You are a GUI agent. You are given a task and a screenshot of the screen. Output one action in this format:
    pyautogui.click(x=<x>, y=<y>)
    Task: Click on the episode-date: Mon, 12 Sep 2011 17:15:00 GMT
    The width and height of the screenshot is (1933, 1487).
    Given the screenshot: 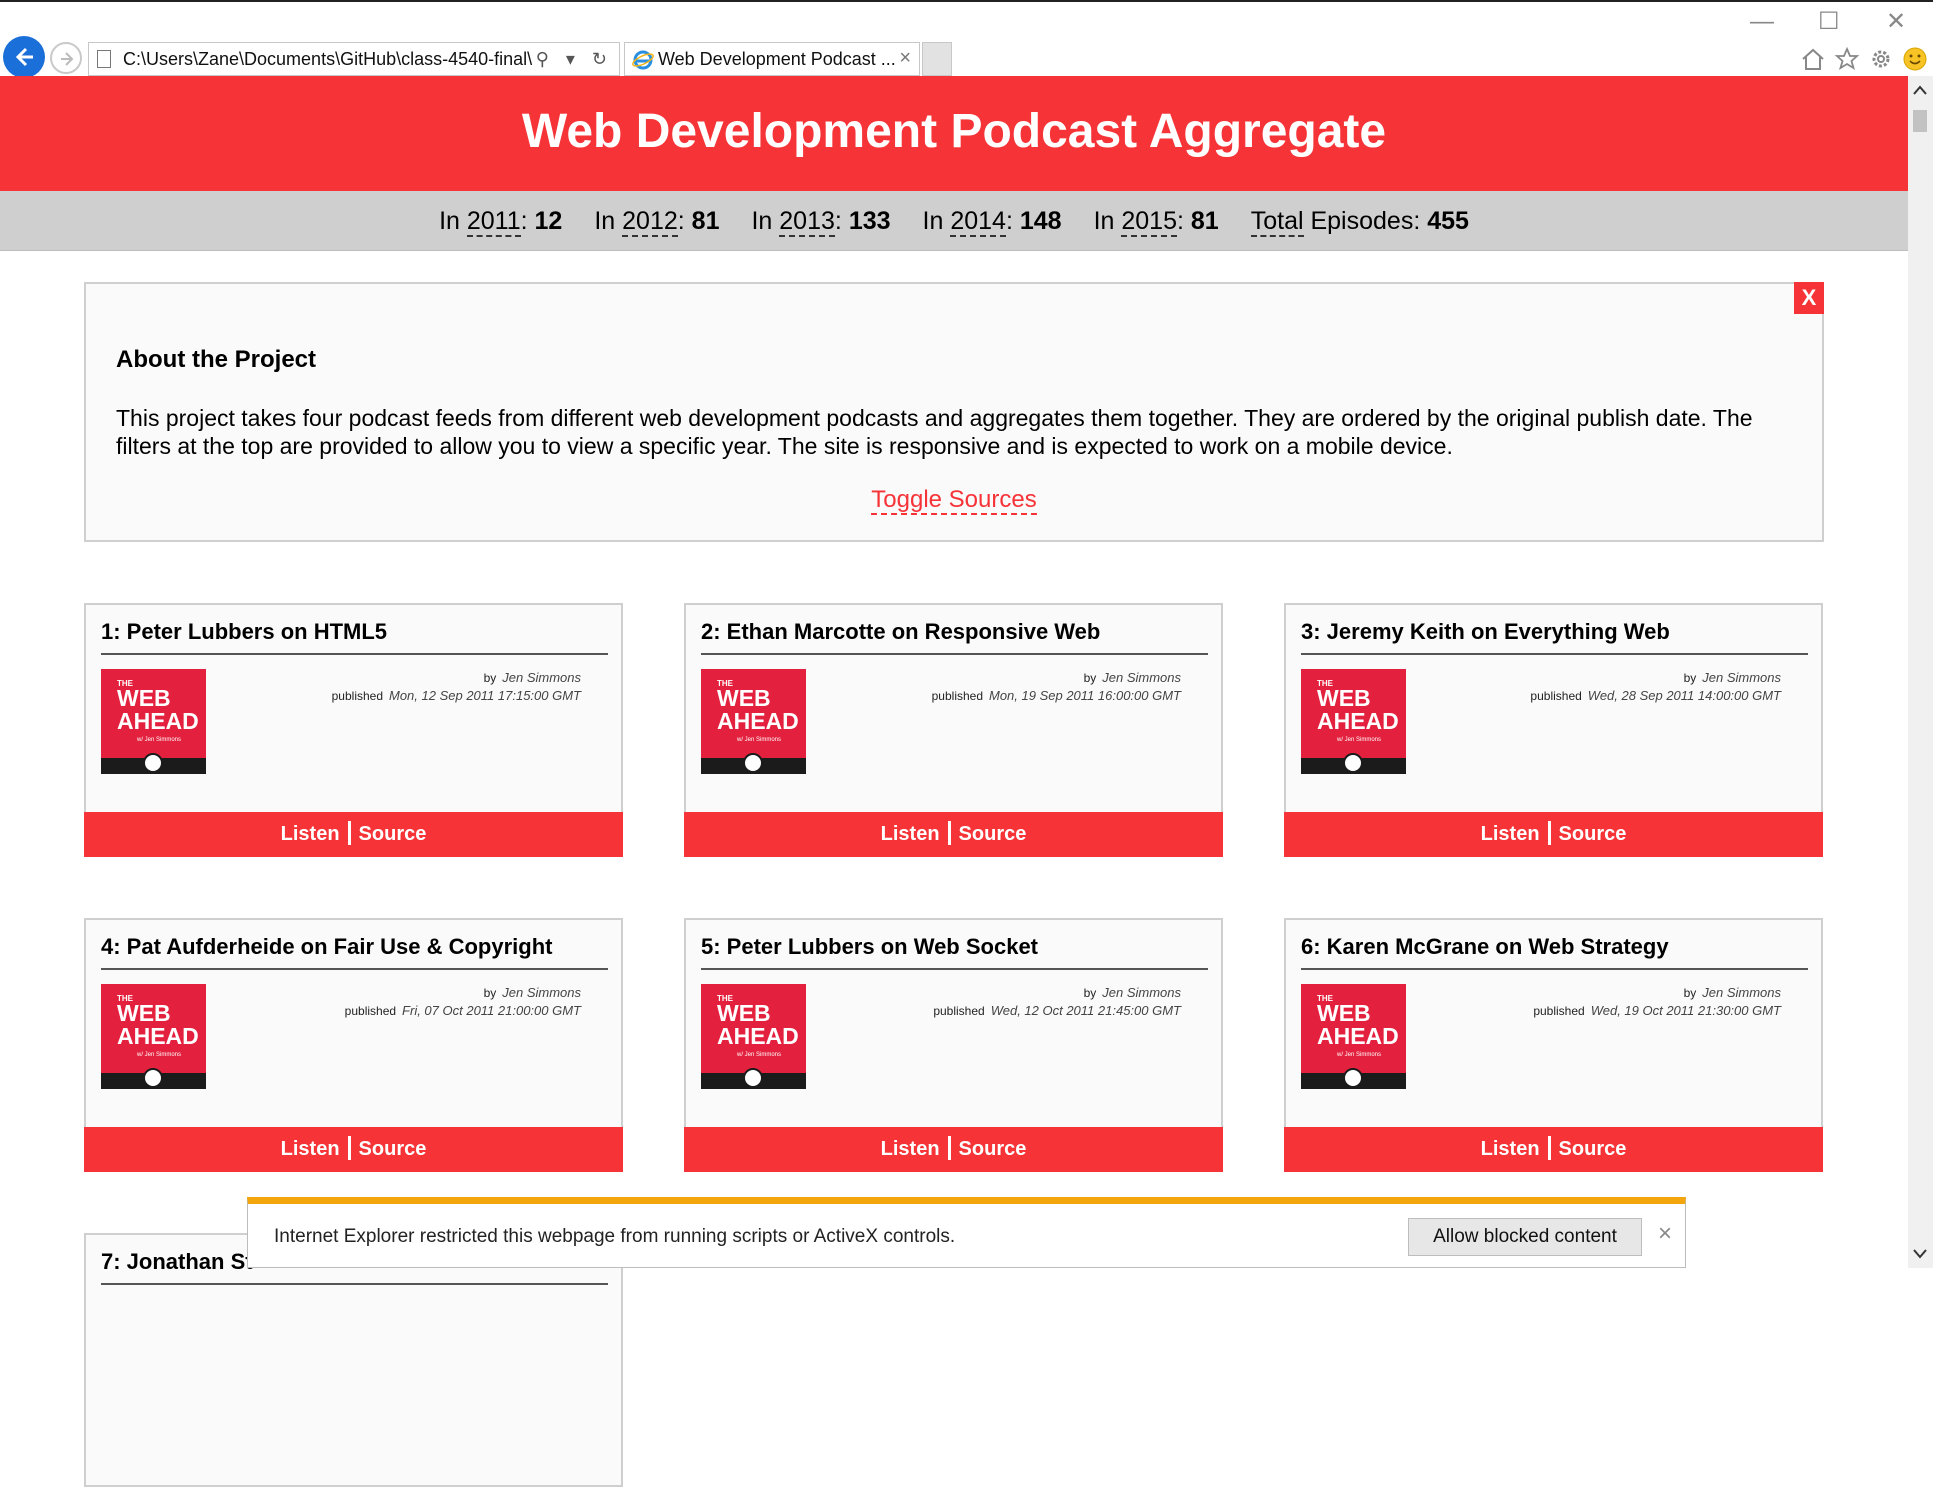 What is the action you would take?
    pyautogui.click(x=485, y=695)
    